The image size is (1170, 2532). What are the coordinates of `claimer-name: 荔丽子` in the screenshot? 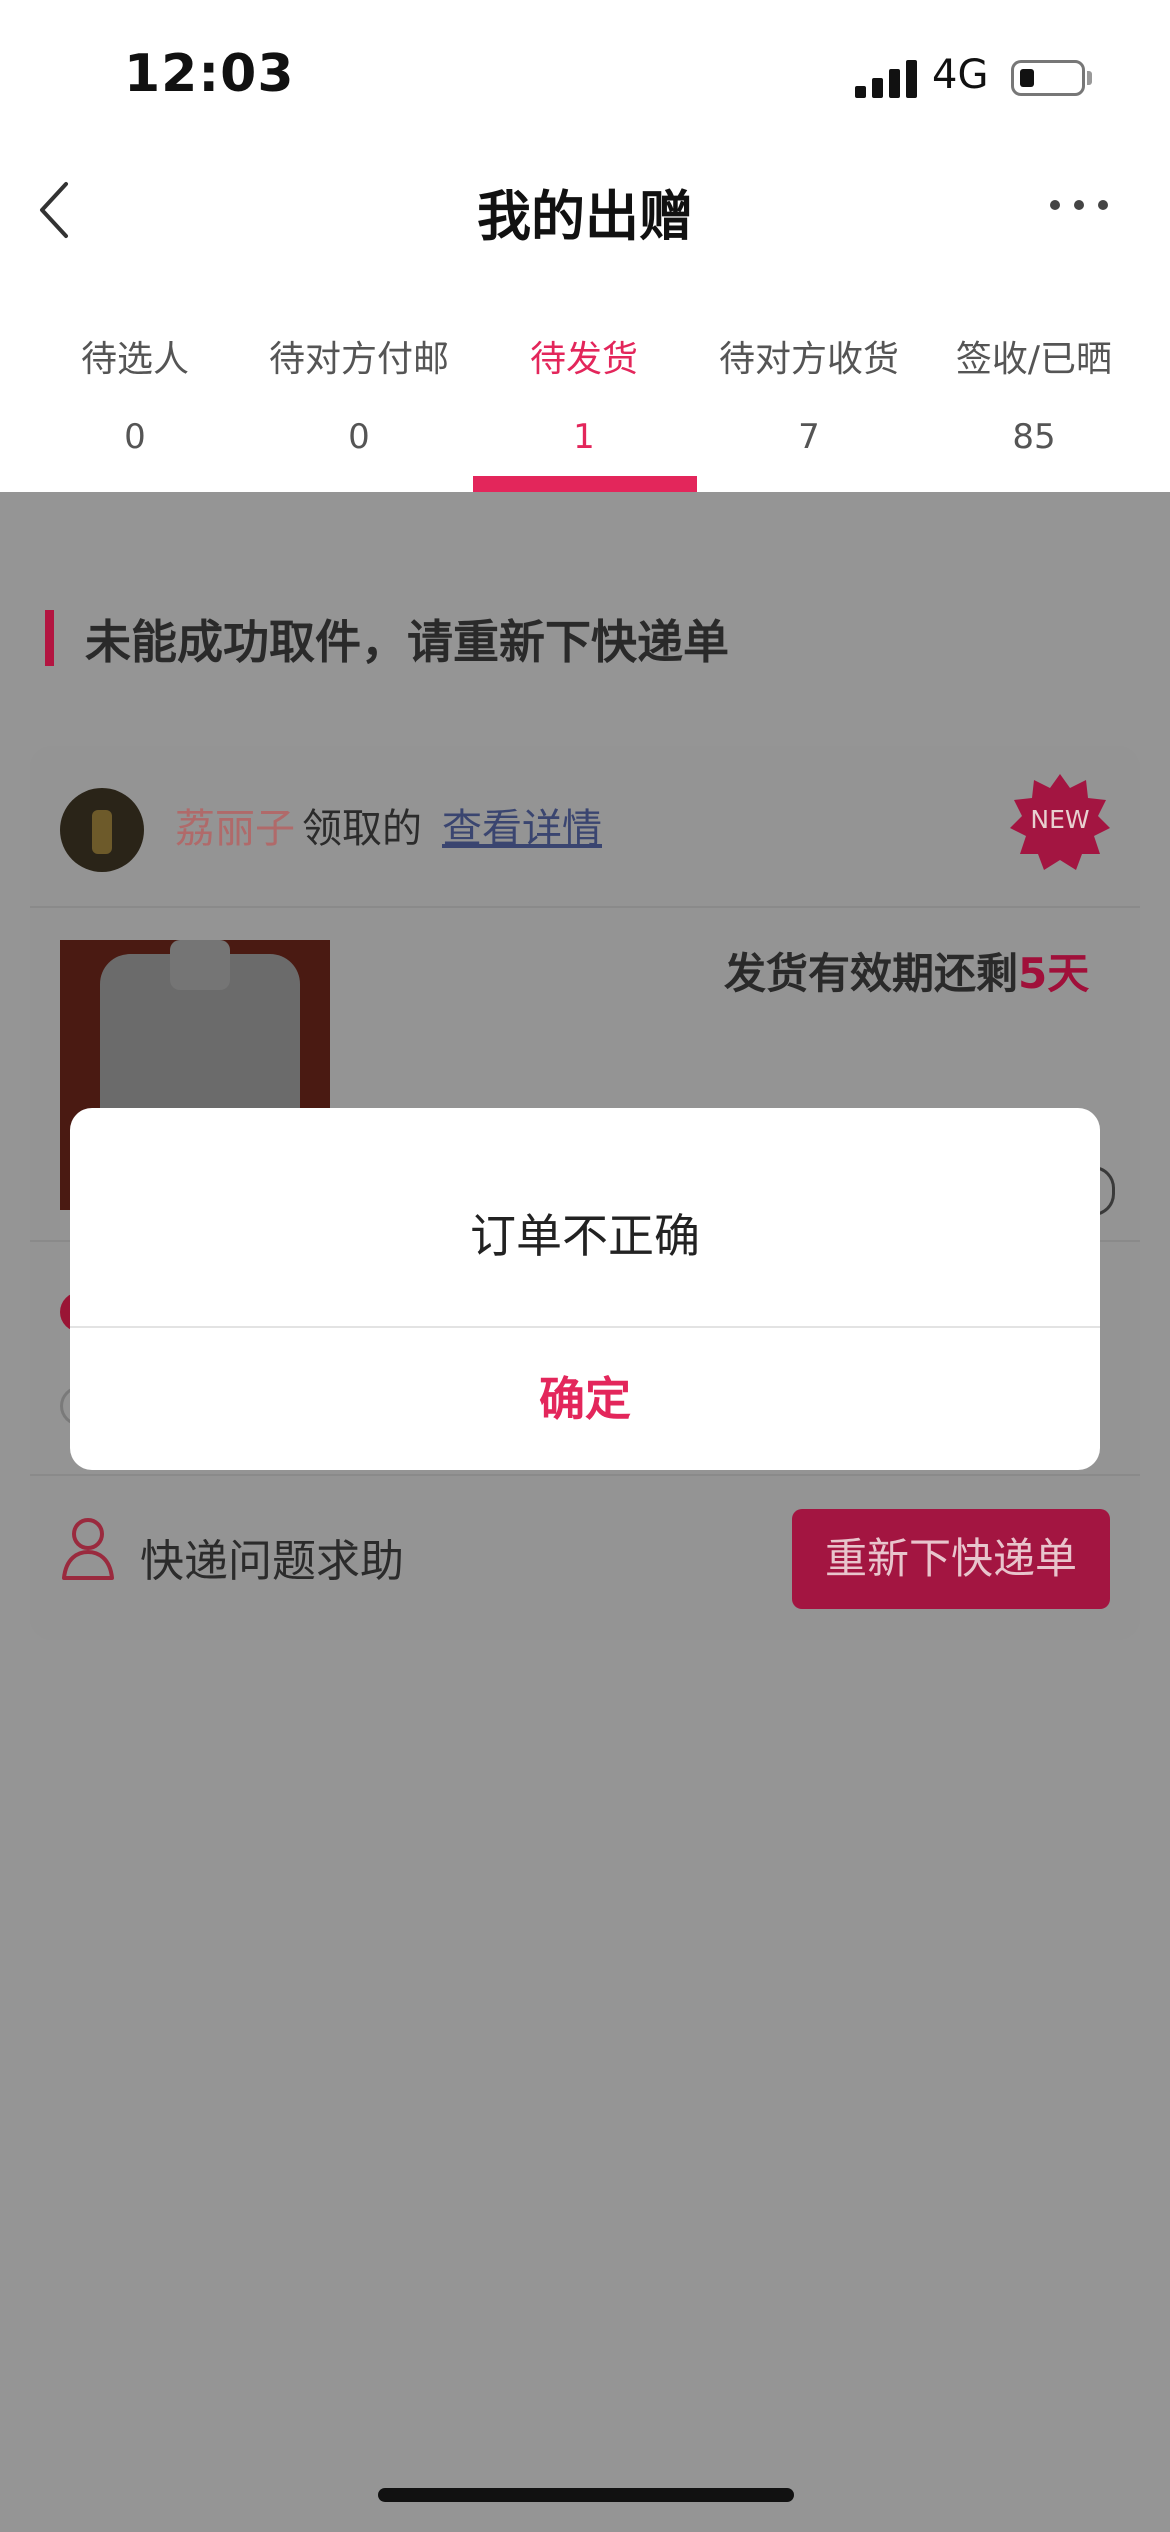 It's located at (235, 825).